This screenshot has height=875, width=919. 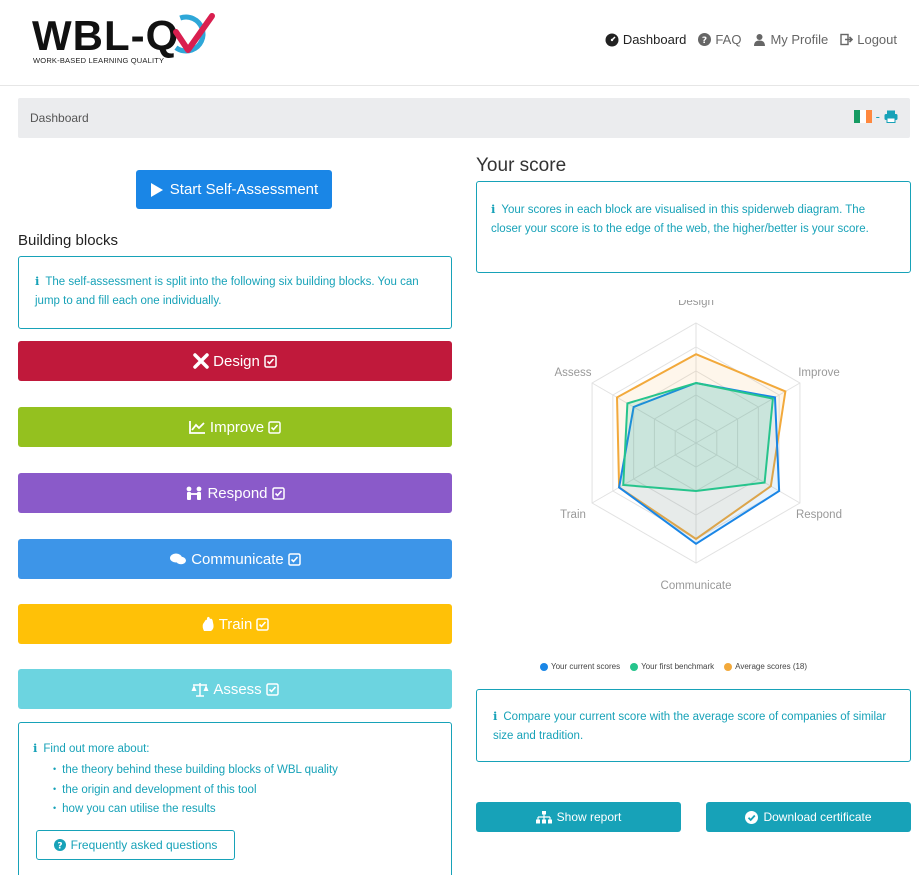 I want to click on faq-button-label: Frequently asked questions, so click(x=144, y=844).